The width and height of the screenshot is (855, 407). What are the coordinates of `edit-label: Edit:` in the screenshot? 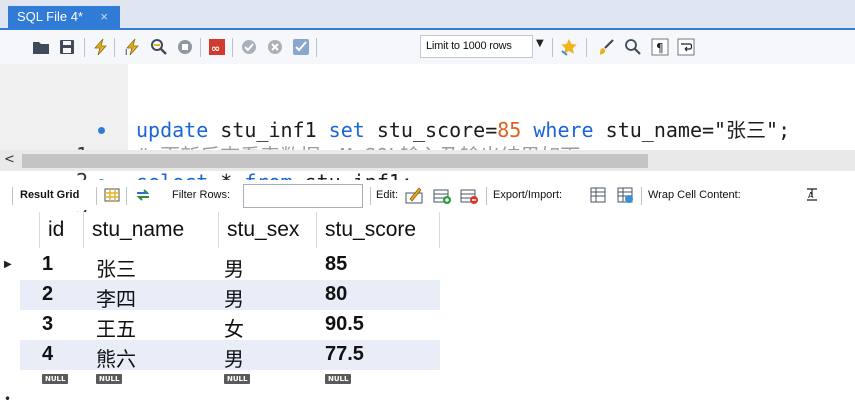 It's located at (387, 195).